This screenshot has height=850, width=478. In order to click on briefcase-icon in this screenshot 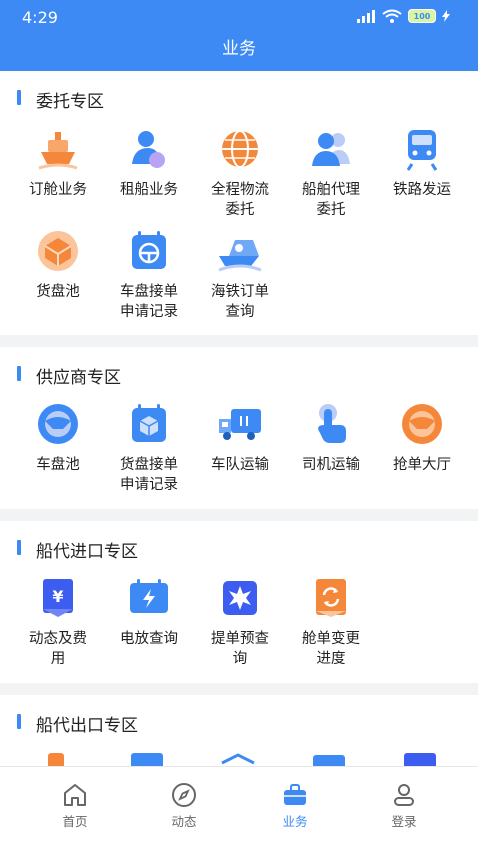, I will do `click(295, 794)`.